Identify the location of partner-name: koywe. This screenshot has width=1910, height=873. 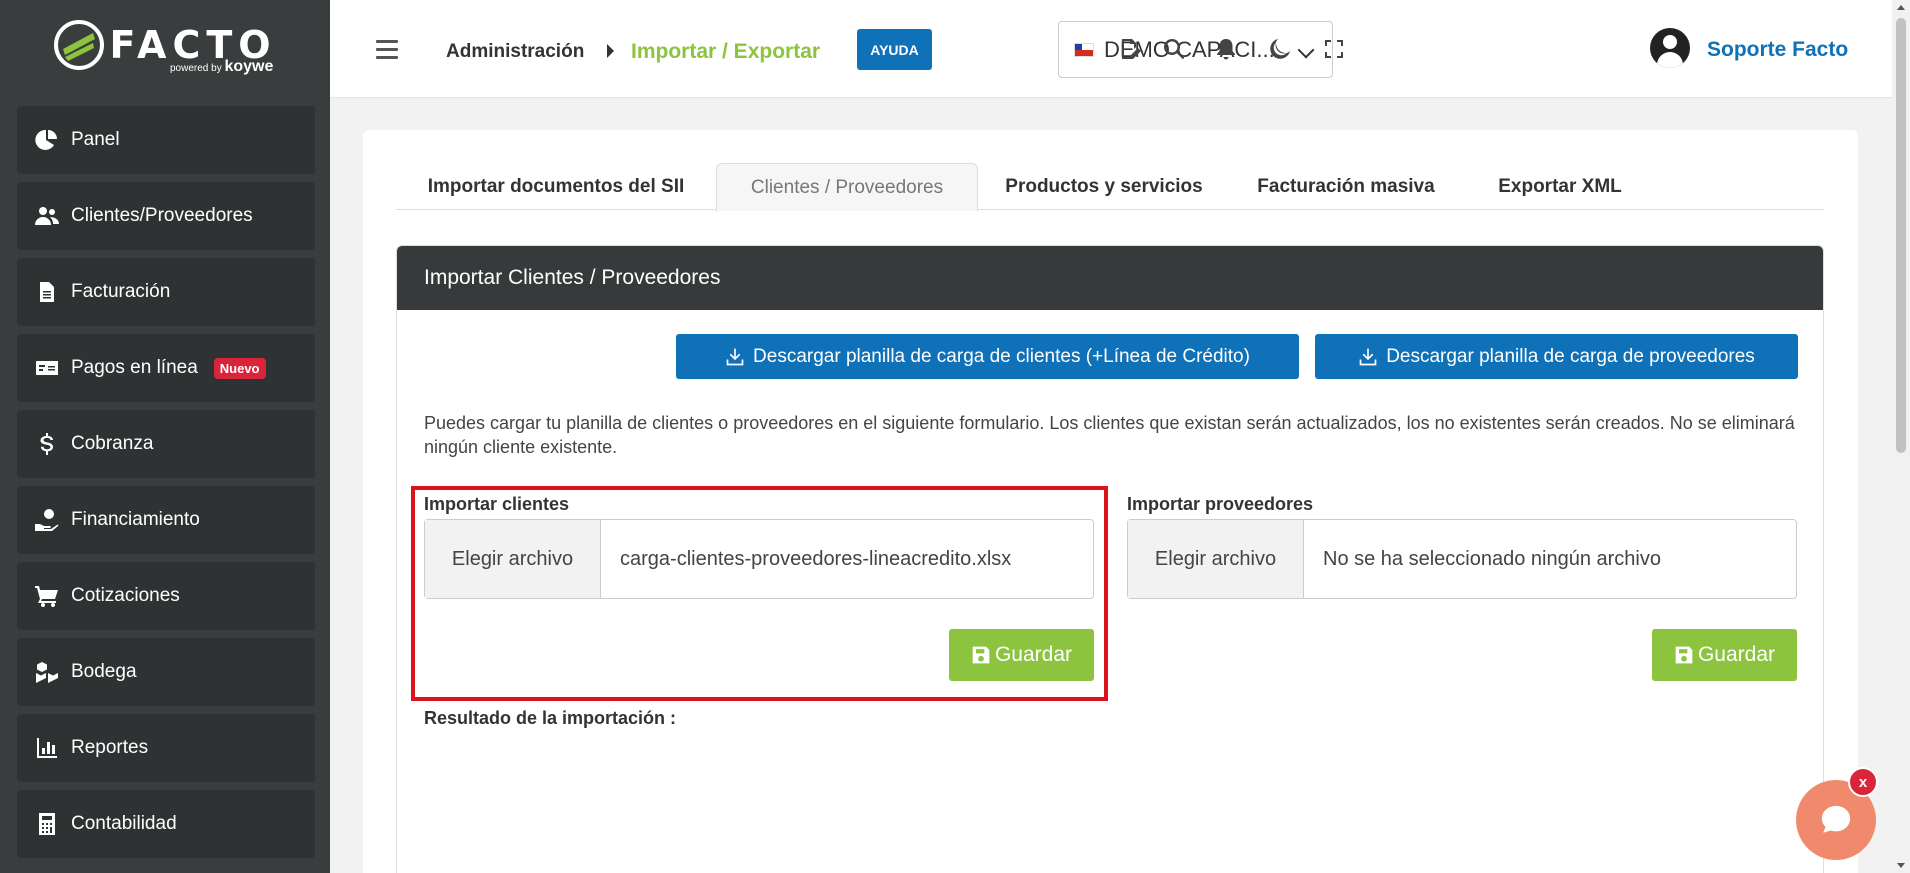
(249, 66).